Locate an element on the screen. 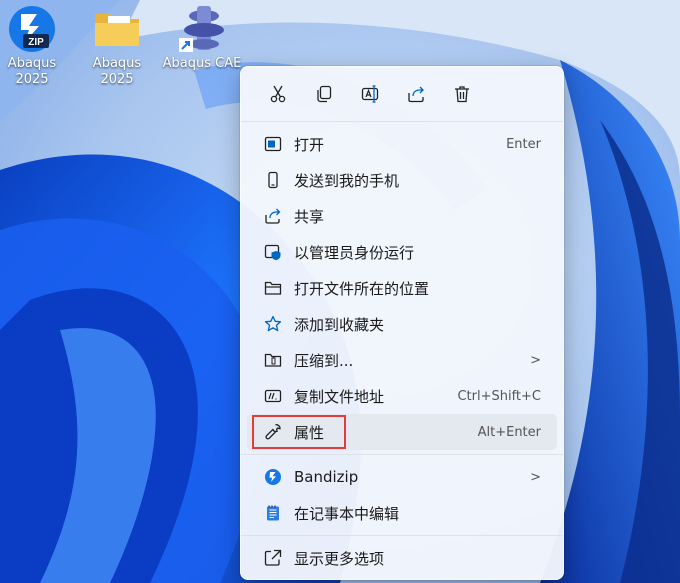  menu-item-open-file-location: 打开文件所在的位置 is located at coordinates (402, 288).